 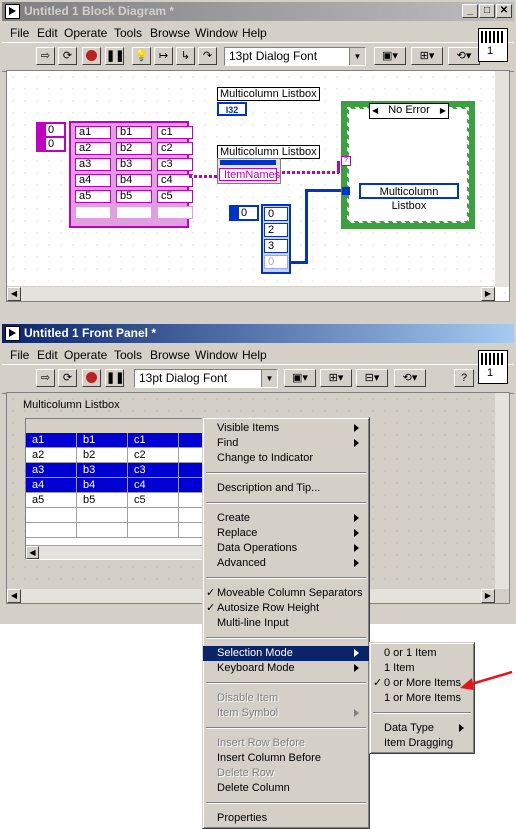 I want to click on menu-item-0-or-1-item: 0 or 1 Item, so click(x=422, y=653).